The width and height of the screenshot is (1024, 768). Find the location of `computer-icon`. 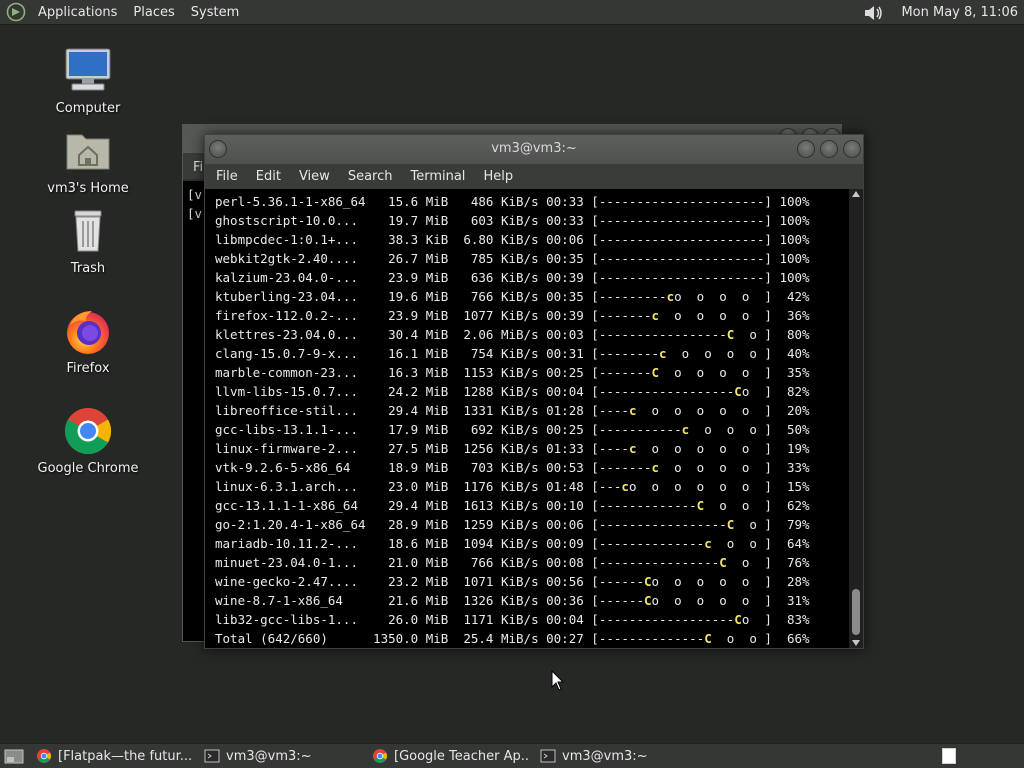

computer-icon is located at coordinates (88, 69).